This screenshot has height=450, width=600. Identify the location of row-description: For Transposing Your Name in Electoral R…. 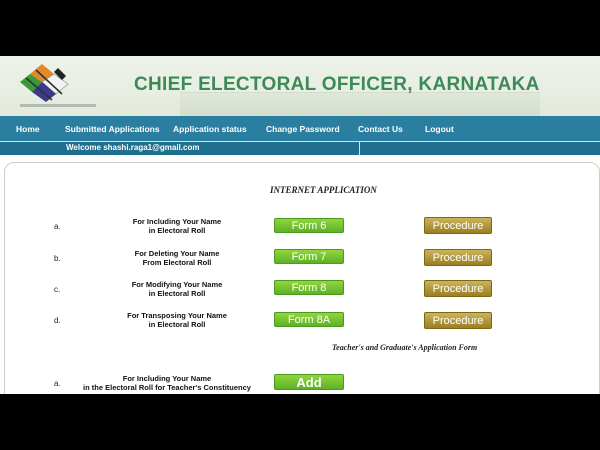
(177, 320).